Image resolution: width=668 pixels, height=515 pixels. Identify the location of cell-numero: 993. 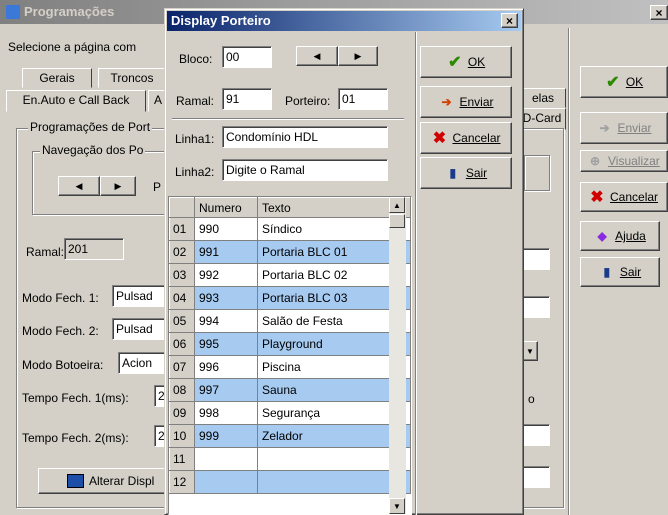
(226, 298).